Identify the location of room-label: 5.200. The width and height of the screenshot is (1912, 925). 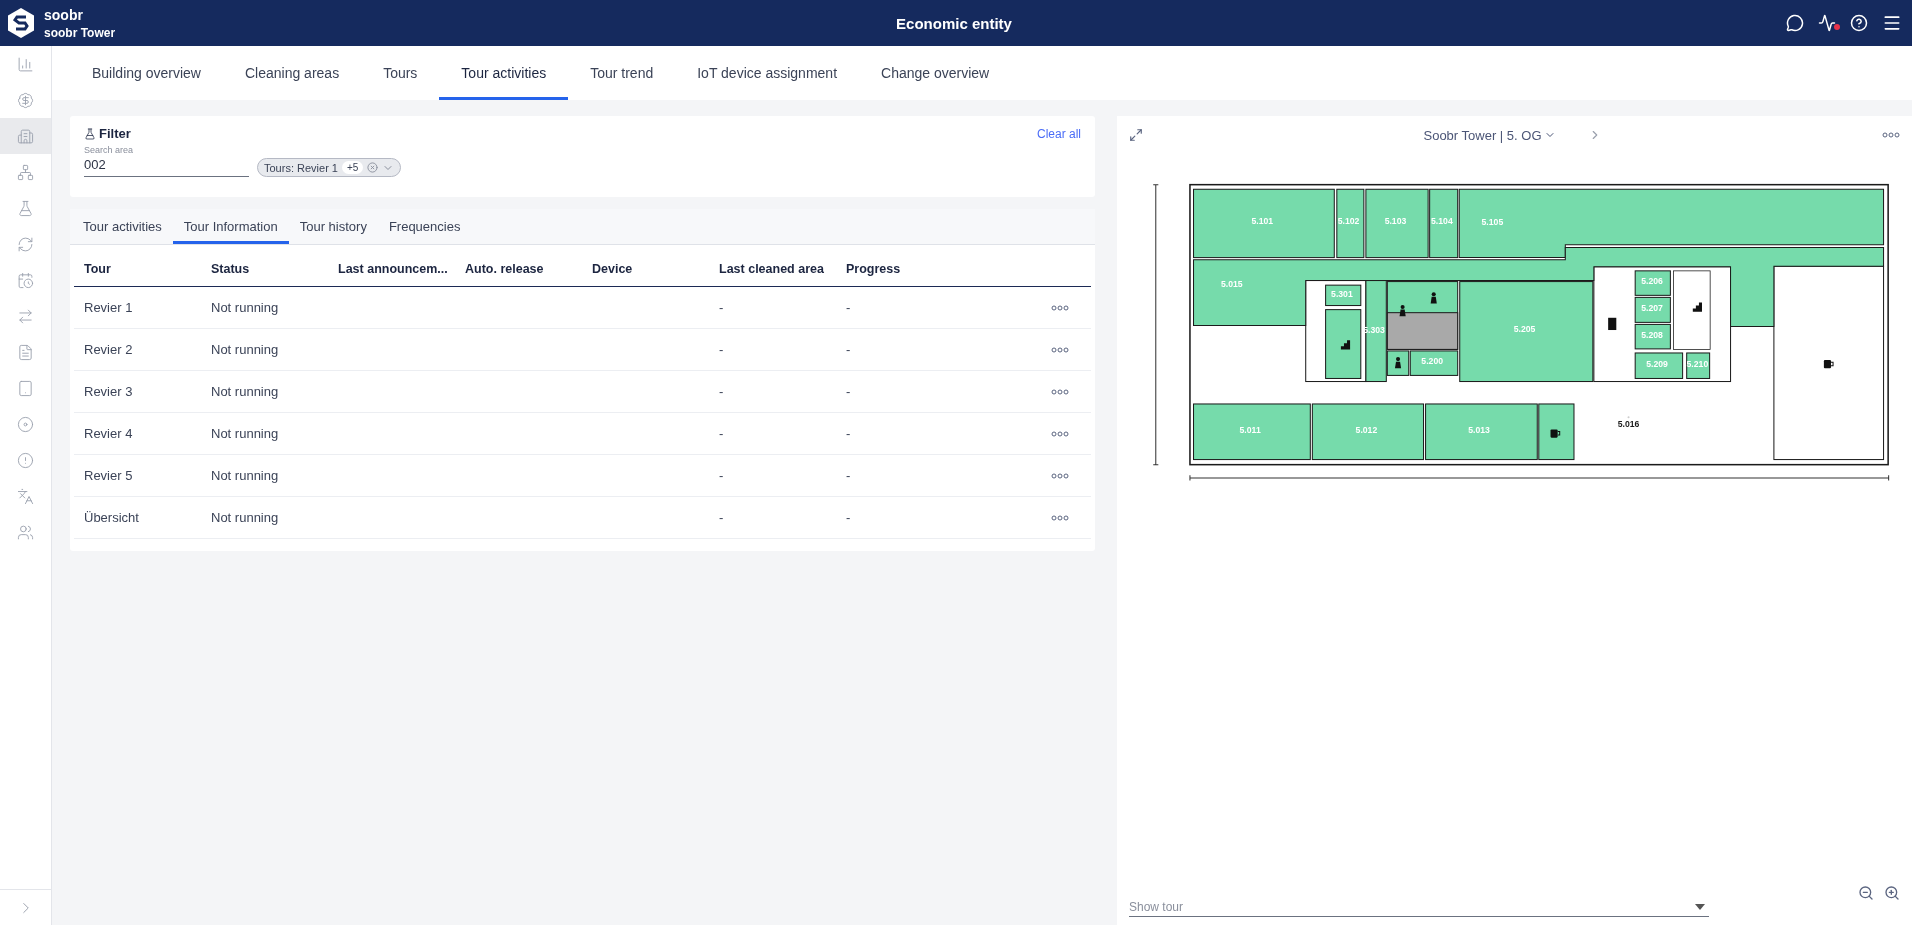
(1432, 361).